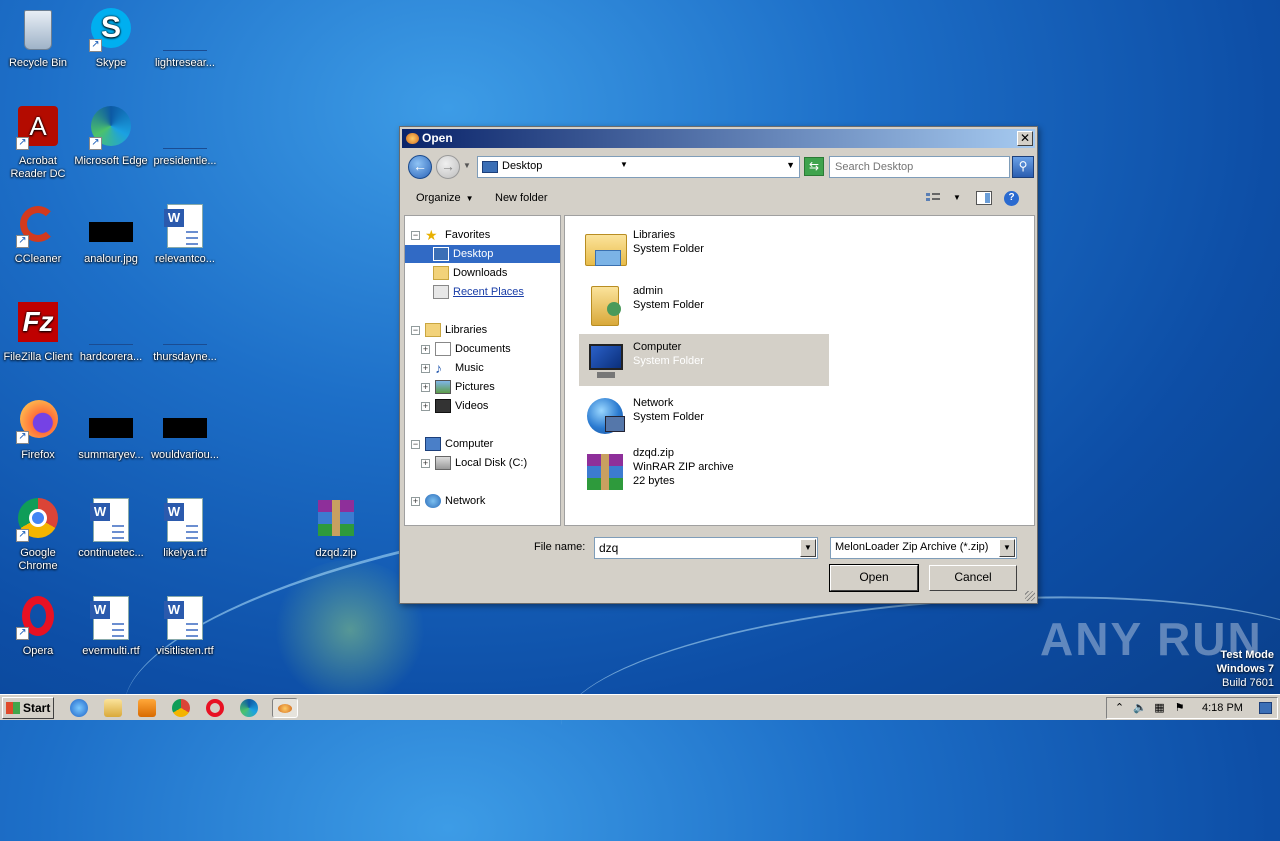  I want to click on dialog-titlebar: Open ✕, so click(718, 138).